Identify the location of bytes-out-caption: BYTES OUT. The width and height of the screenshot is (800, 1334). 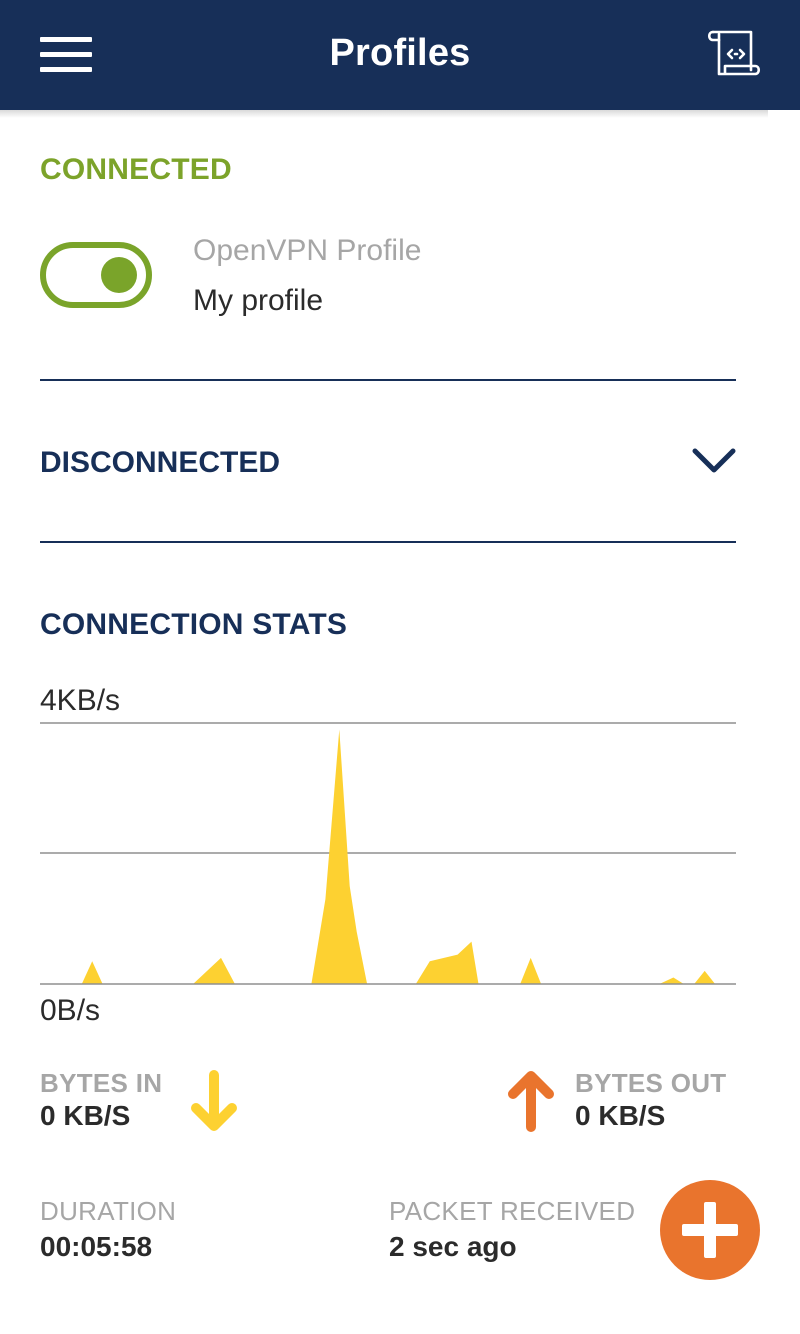
(651, 1083).